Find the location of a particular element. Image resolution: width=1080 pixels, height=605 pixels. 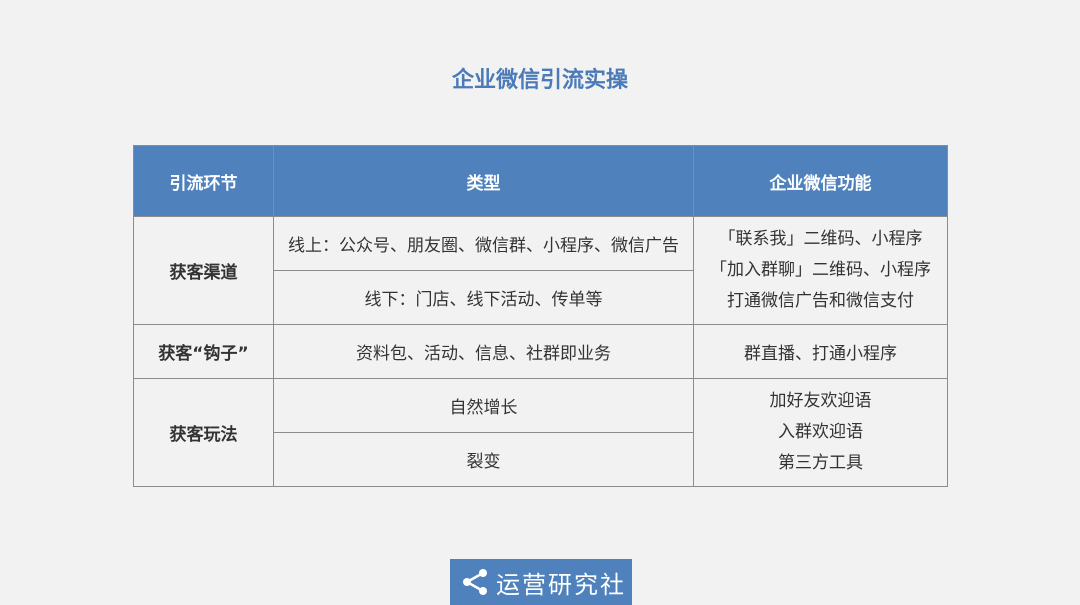

table-header-row: 引流环节 类型 企业微信功能 is located at coordinates (540, 181).